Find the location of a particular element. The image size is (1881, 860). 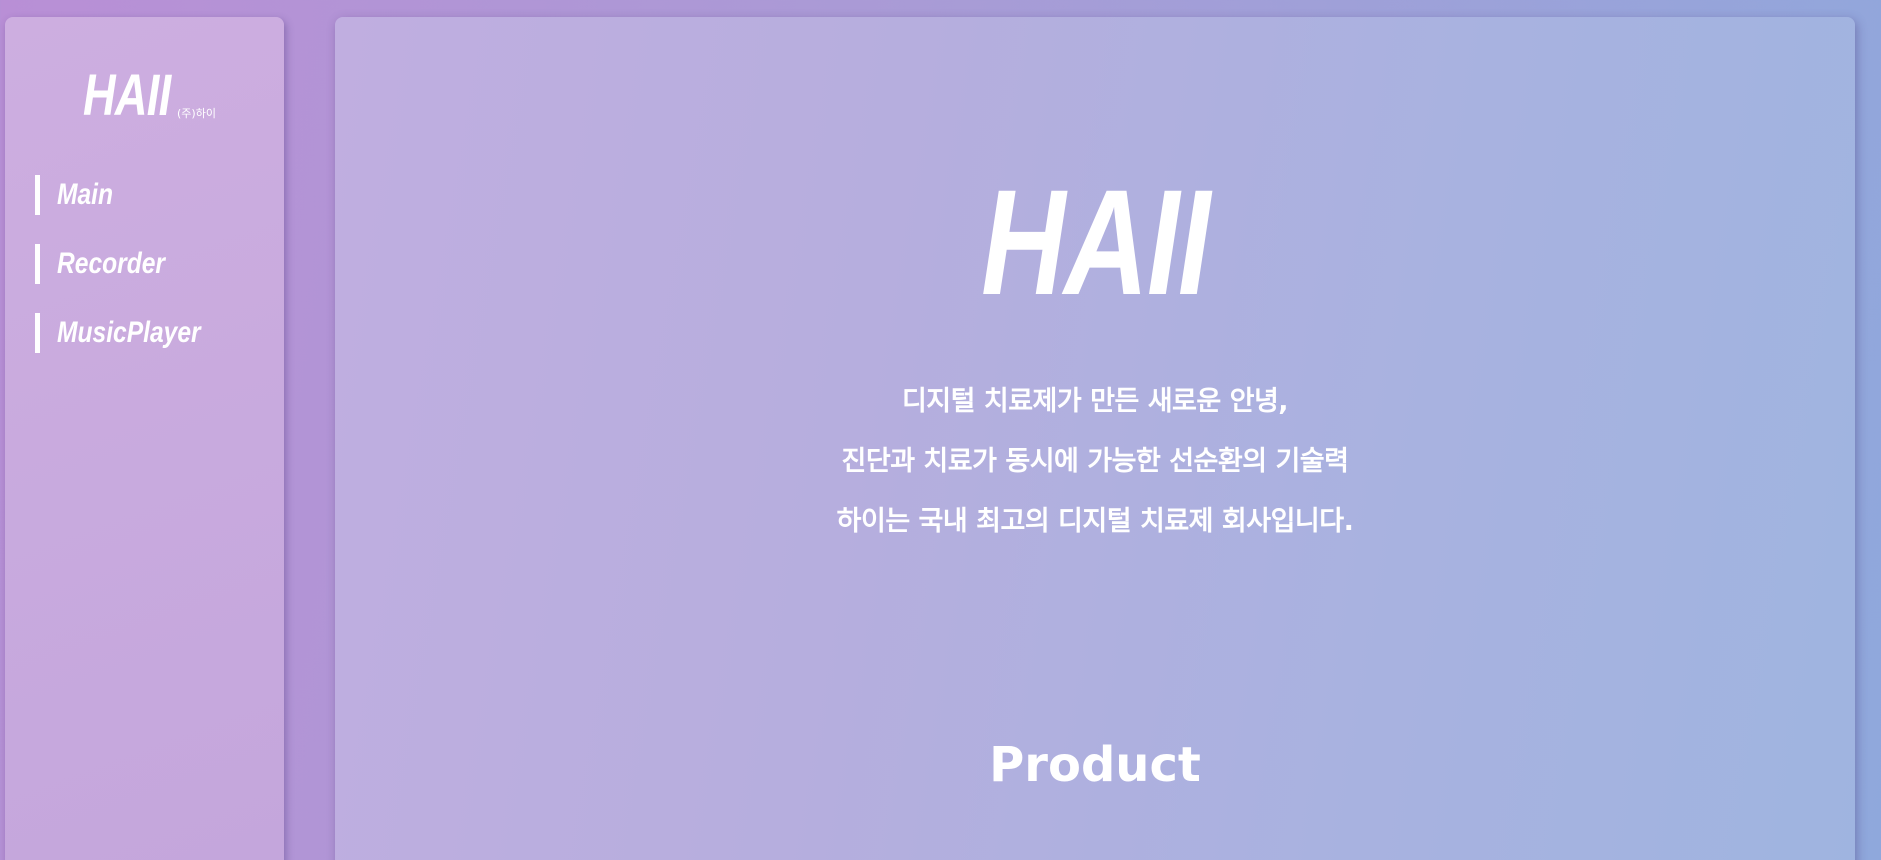

brand-logo: HAII (주)하이 is located at coordinates (149, 96).